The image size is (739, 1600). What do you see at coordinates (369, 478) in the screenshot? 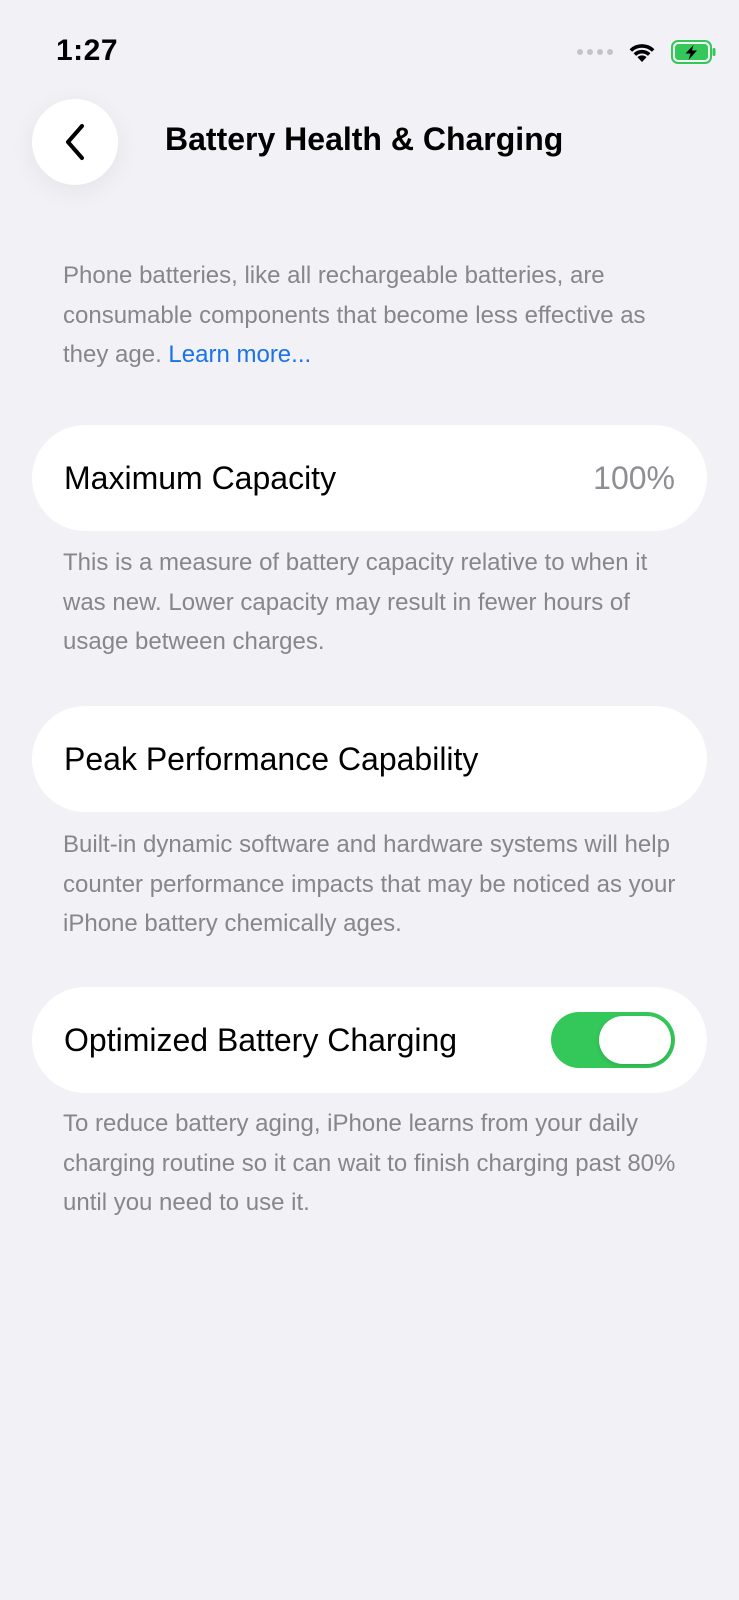
I see `maximum-capacity-row: Maximum Capacity 100%` at bounding box center [369, 478].